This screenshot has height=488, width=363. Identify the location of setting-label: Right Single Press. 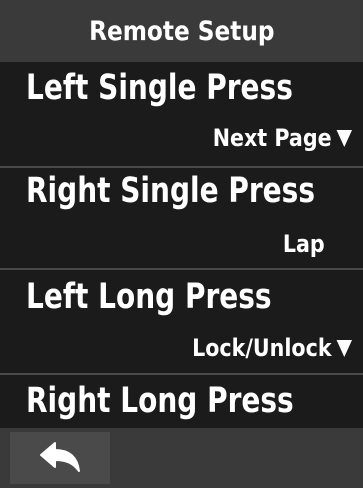
(170, 191).